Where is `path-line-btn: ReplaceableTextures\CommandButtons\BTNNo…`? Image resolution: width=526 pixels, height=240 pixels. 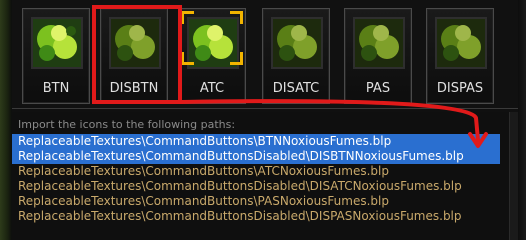 path-line-btn: ReplaceableTextures\CommandButtons\BTNNo… is located at coordinates (256, 141).